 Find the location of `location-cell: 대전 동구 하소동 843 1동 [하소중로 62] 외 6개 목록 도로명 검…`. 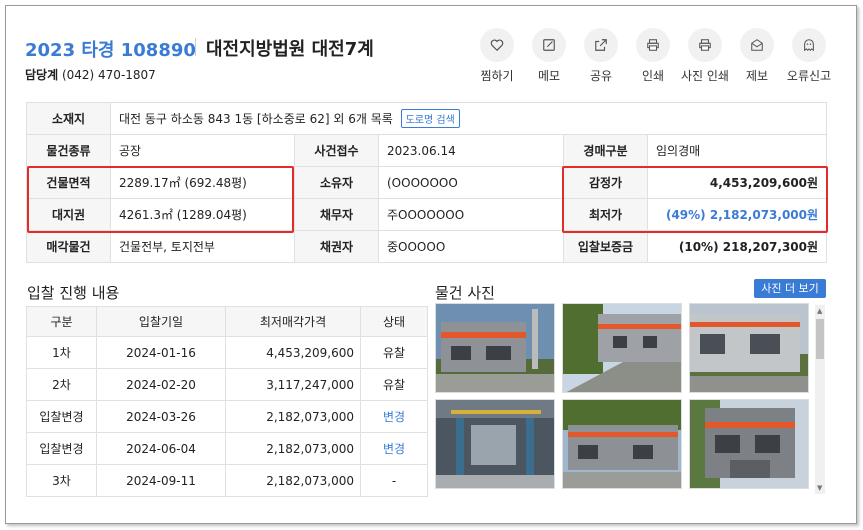

location-cell: 대전 동구 하소동 843 1동 [하소중로 62] 외 6개 목록 도로명 검… is located at coordinates (468, 118).